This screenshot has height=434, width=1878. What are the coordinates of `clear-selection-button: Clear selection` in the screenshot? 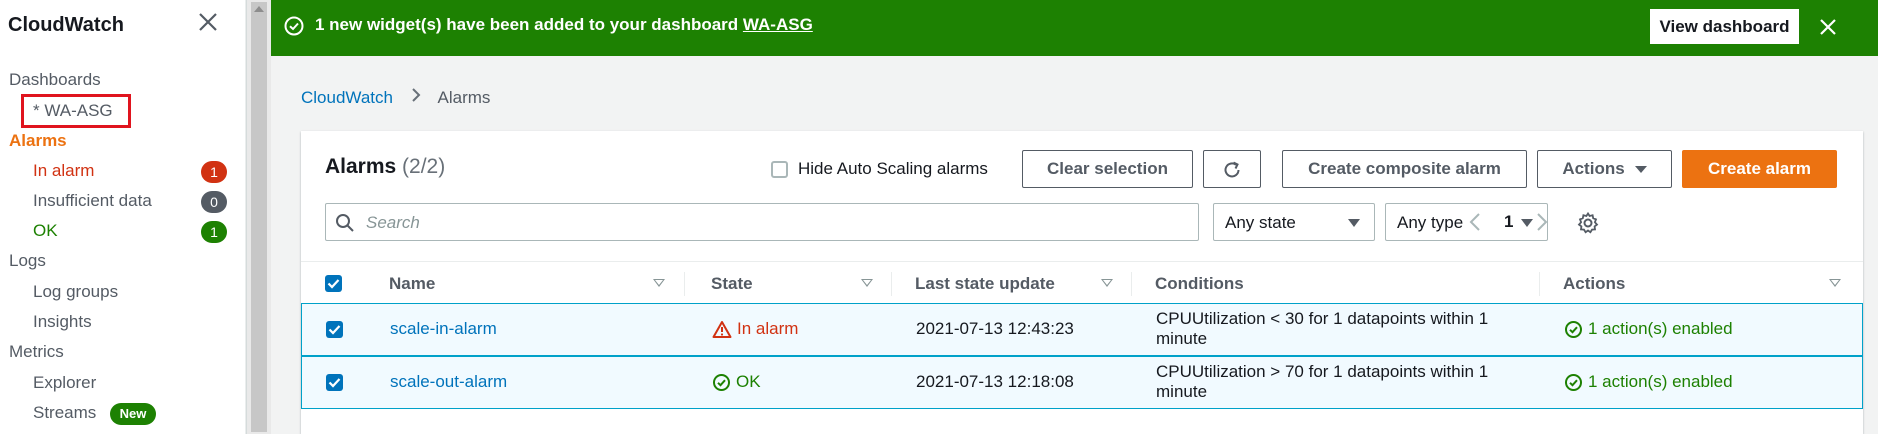 It's located at (1107, 169).